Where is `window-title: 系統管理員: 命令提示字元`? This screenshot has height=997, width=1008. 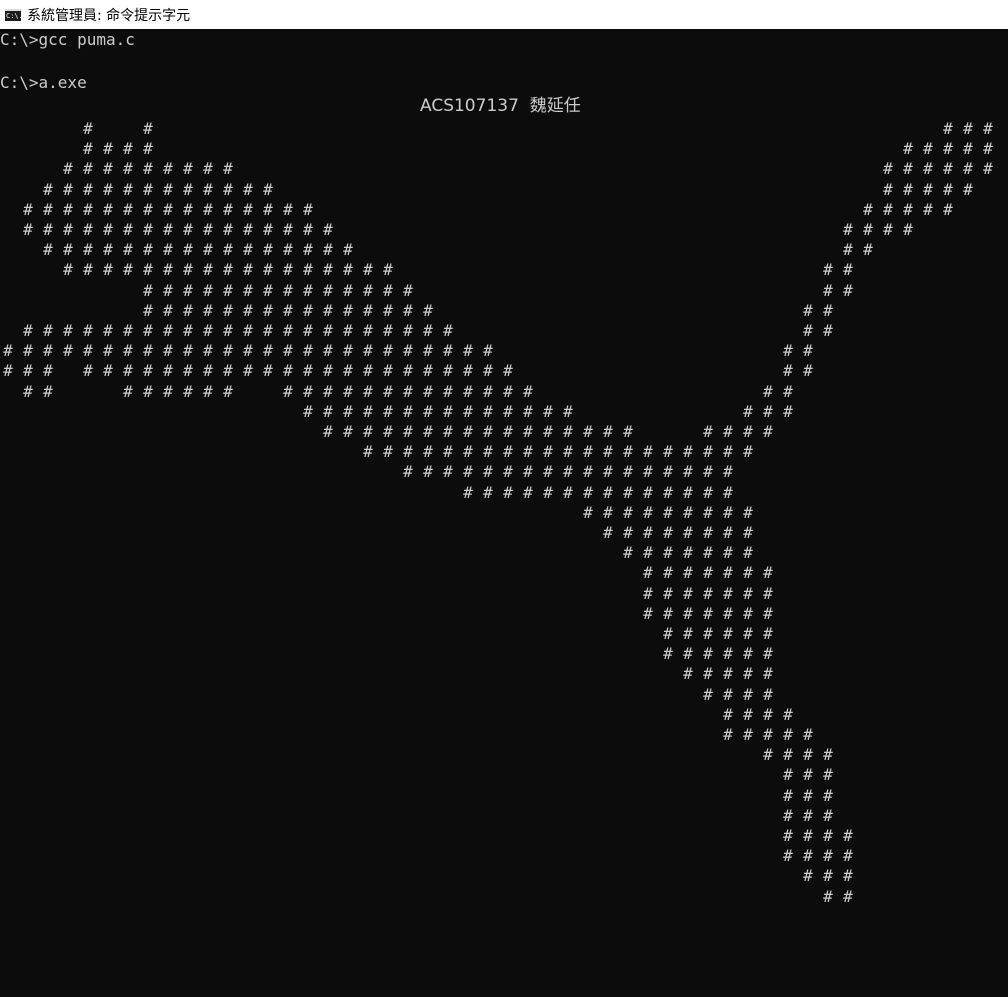 window-title: 系統管理員: 命令提示字元 is located at coordinates (109, 15).